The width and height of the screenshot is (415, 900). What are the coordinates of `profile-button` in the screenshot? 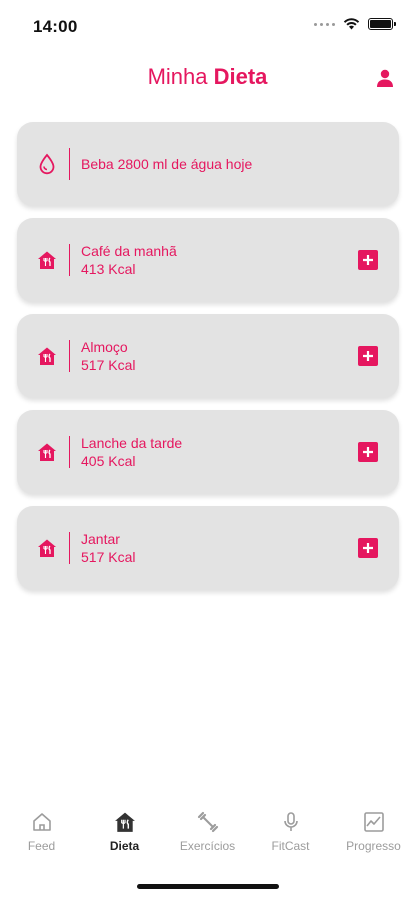 It's located at (385, 78).